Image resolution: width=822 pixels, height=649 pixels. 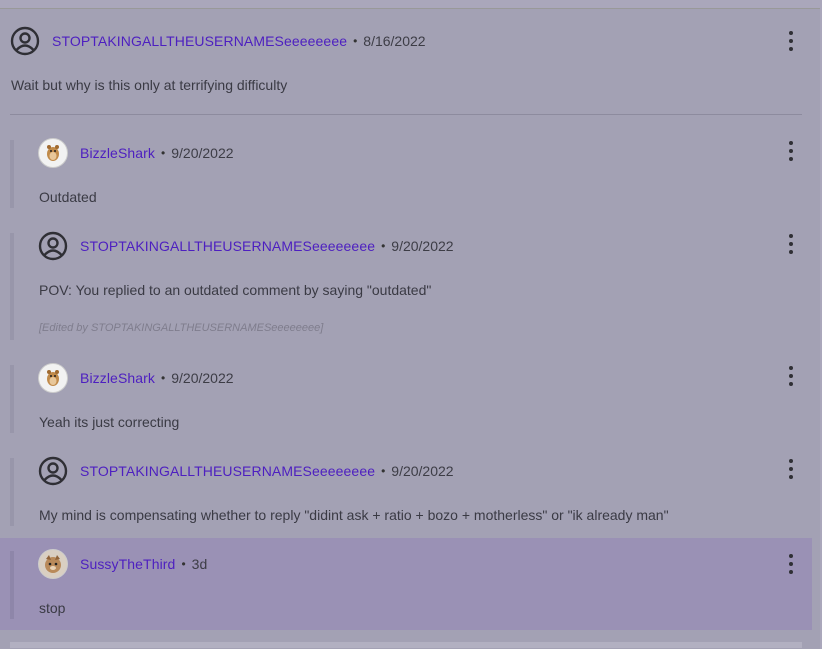 I want to click on comment-divider, so click(x=406, y=114).